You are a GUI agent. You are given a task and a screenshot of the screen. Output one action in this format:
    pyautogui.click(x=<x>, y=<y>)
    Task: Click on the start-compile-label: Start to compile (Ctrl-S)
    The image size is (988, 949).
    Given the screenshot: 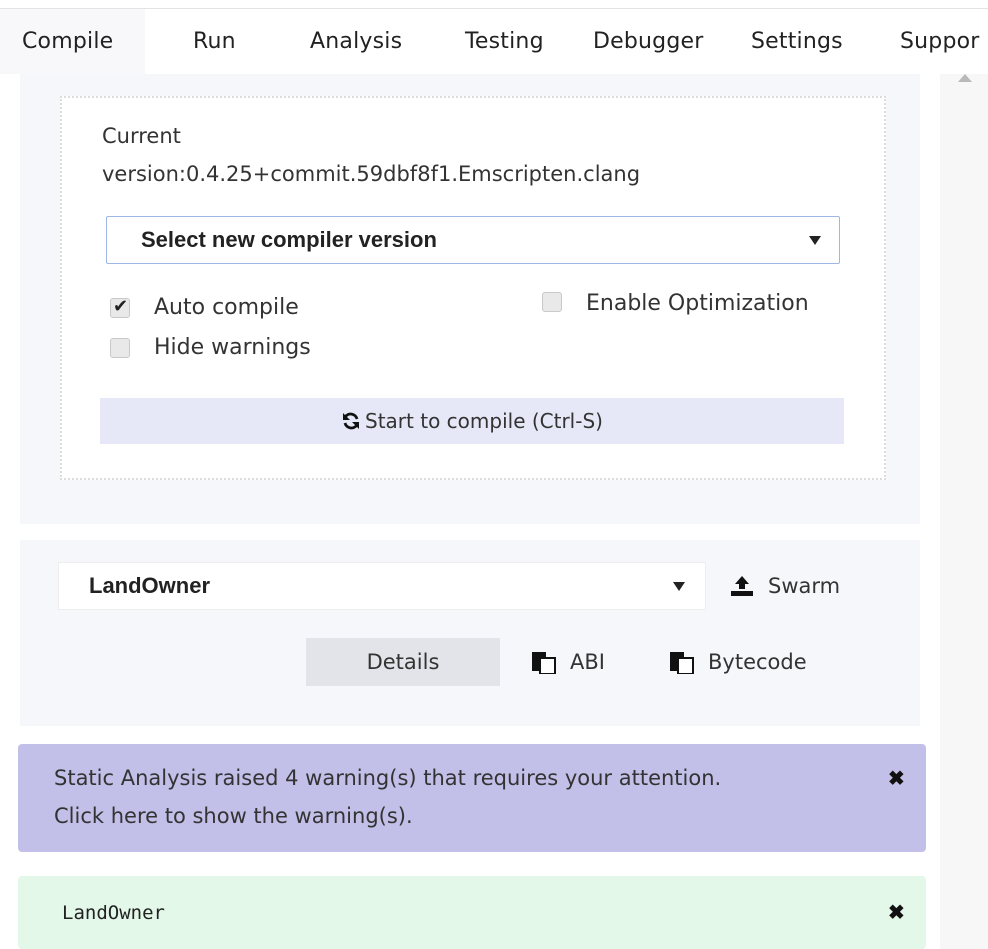 What is the action you would take?
    pyautogui.click(x=484, y=421)
    